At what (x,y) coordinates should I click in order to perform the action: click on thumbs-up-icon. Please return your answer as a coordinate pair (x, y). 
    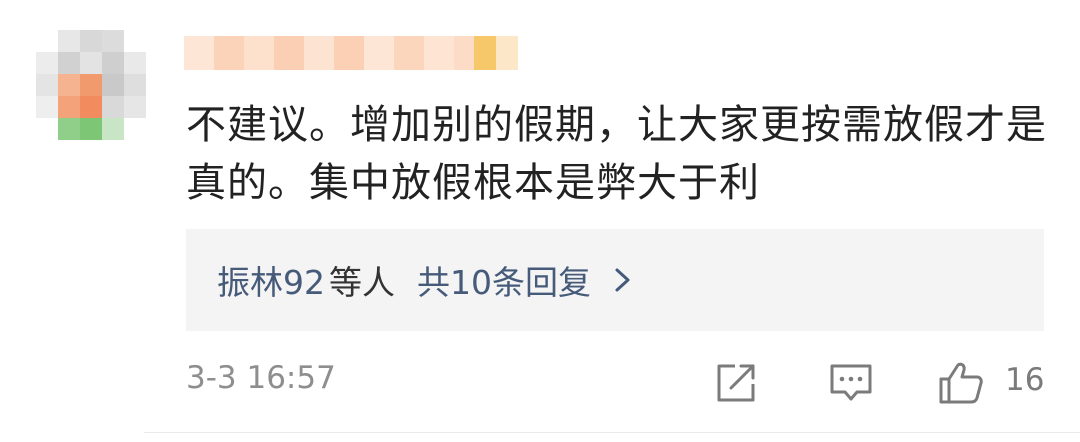
    Looking at the image, I should click on (961, 383).